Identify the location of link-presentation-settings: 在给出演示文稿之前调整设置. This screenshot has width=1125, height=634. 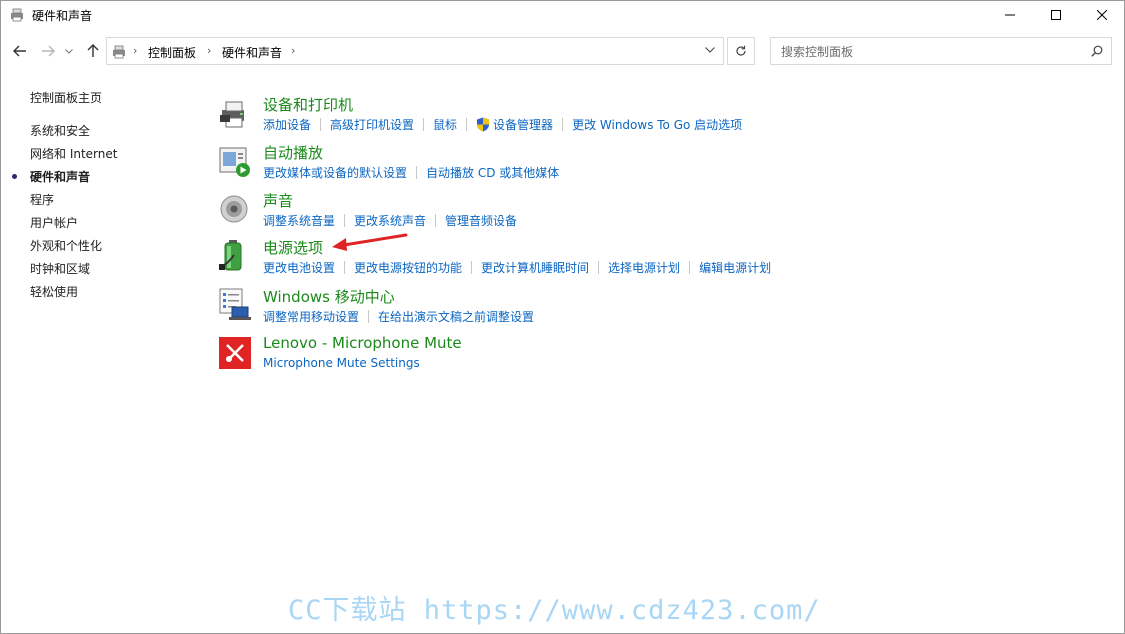
(456, 317).